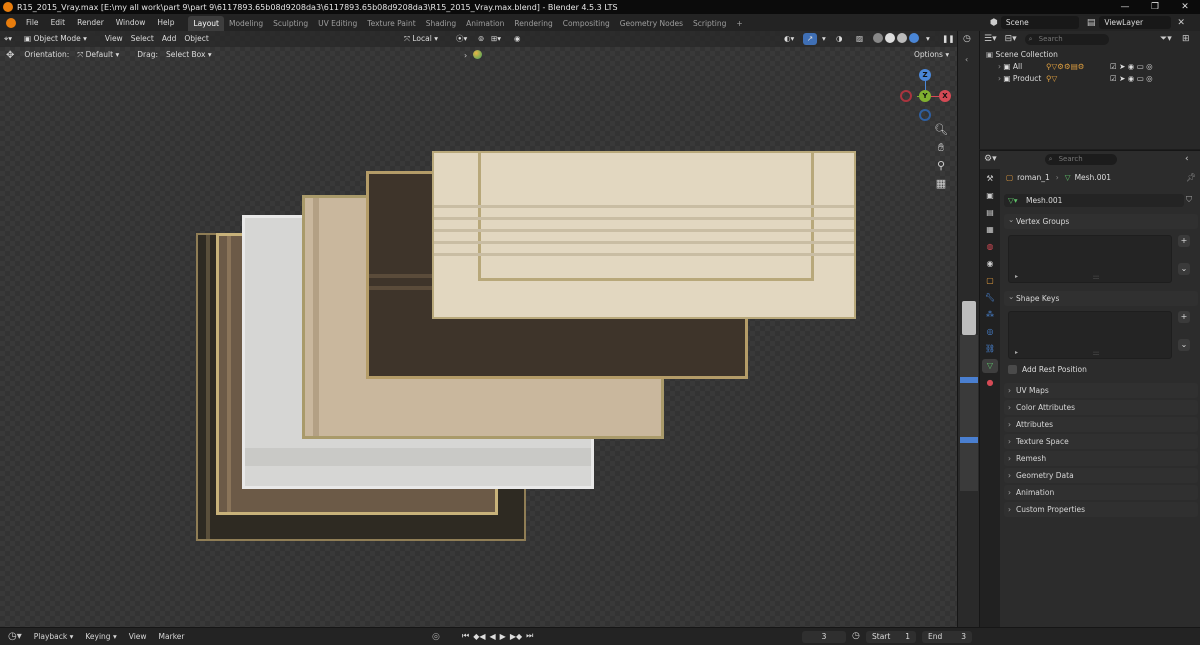 This screenshot has height=645, width=1200. Describe the element at coordinates (859, 39) in the screenshot. I see `xray-icon: ▨` at that location.